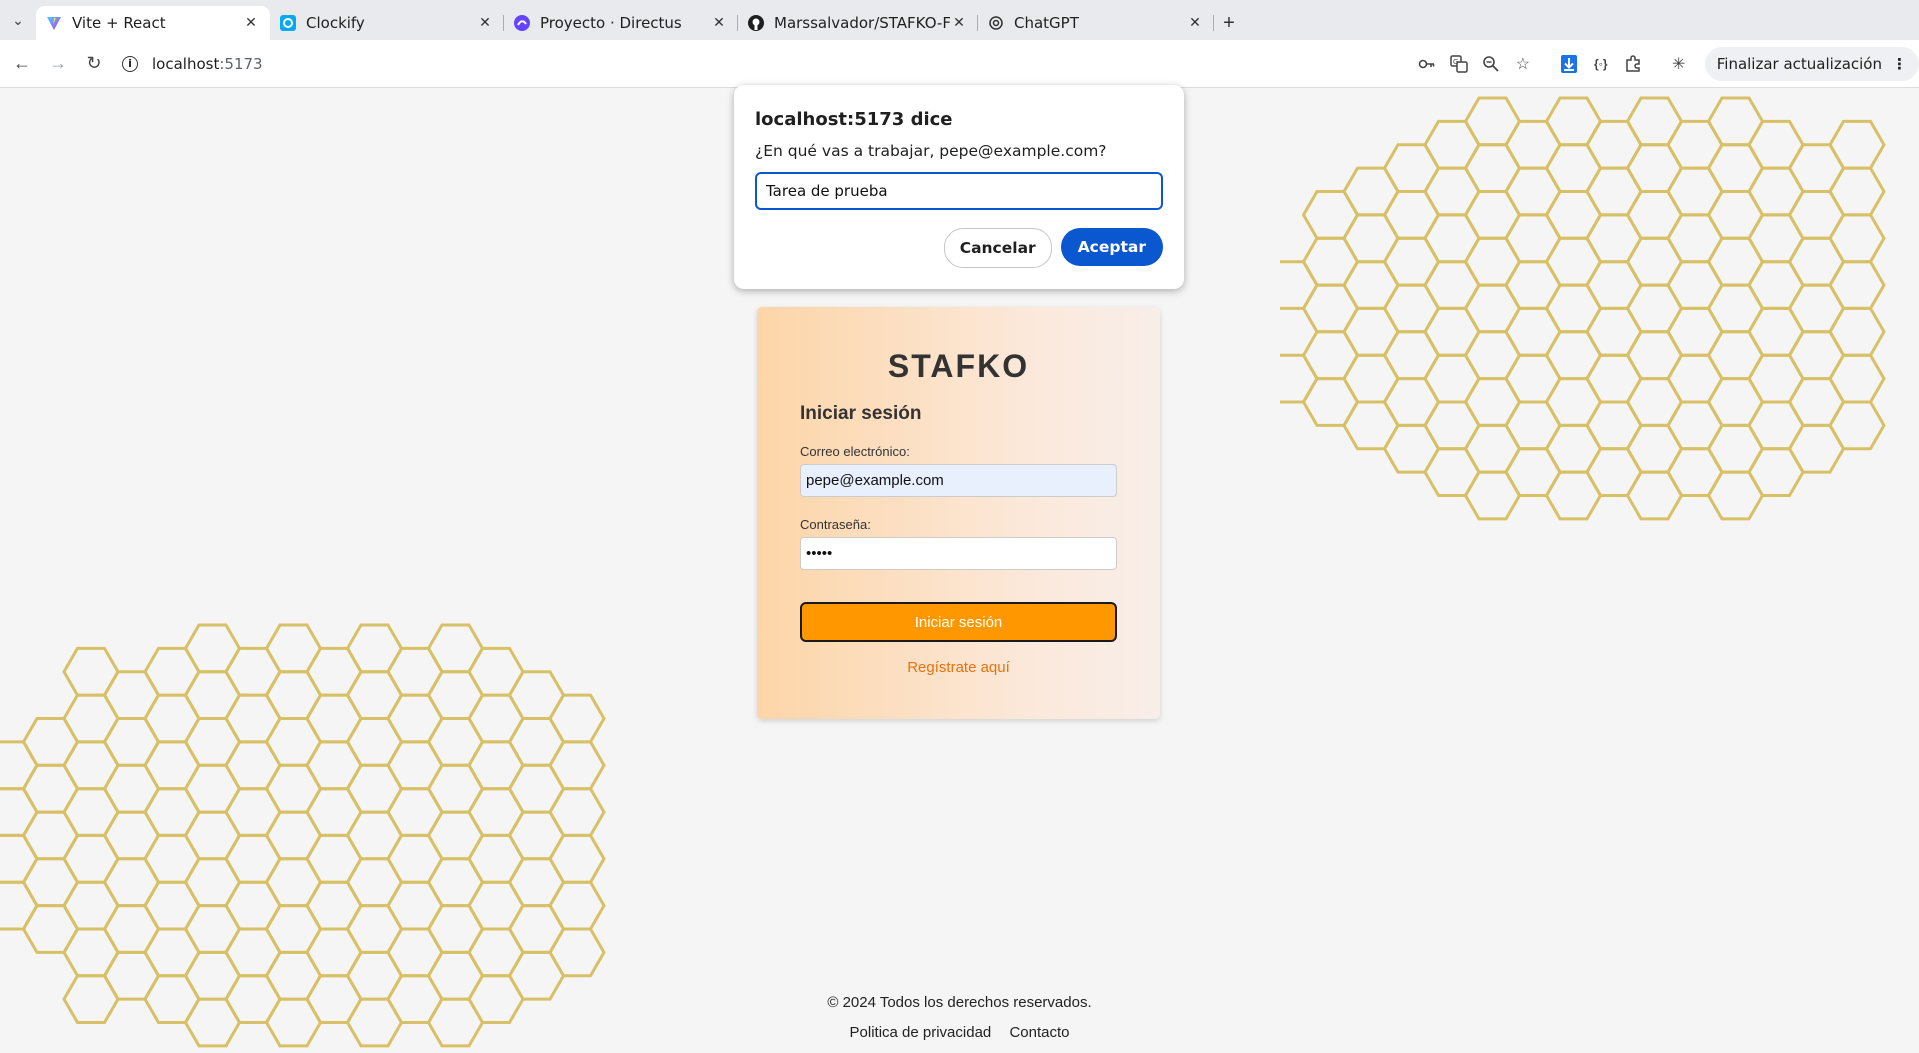  What do you see at coordinates (1213, 23) in the screenshot?
I see `tab-separator` at bounding box center [1213, 23].